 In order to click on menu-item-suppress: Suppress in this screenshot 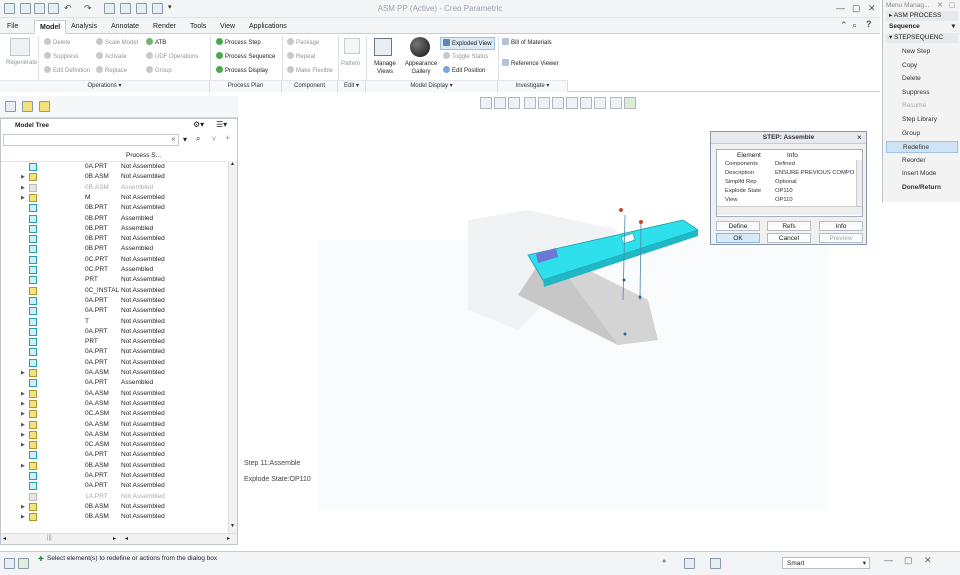, I will do `click(922, 93)`.